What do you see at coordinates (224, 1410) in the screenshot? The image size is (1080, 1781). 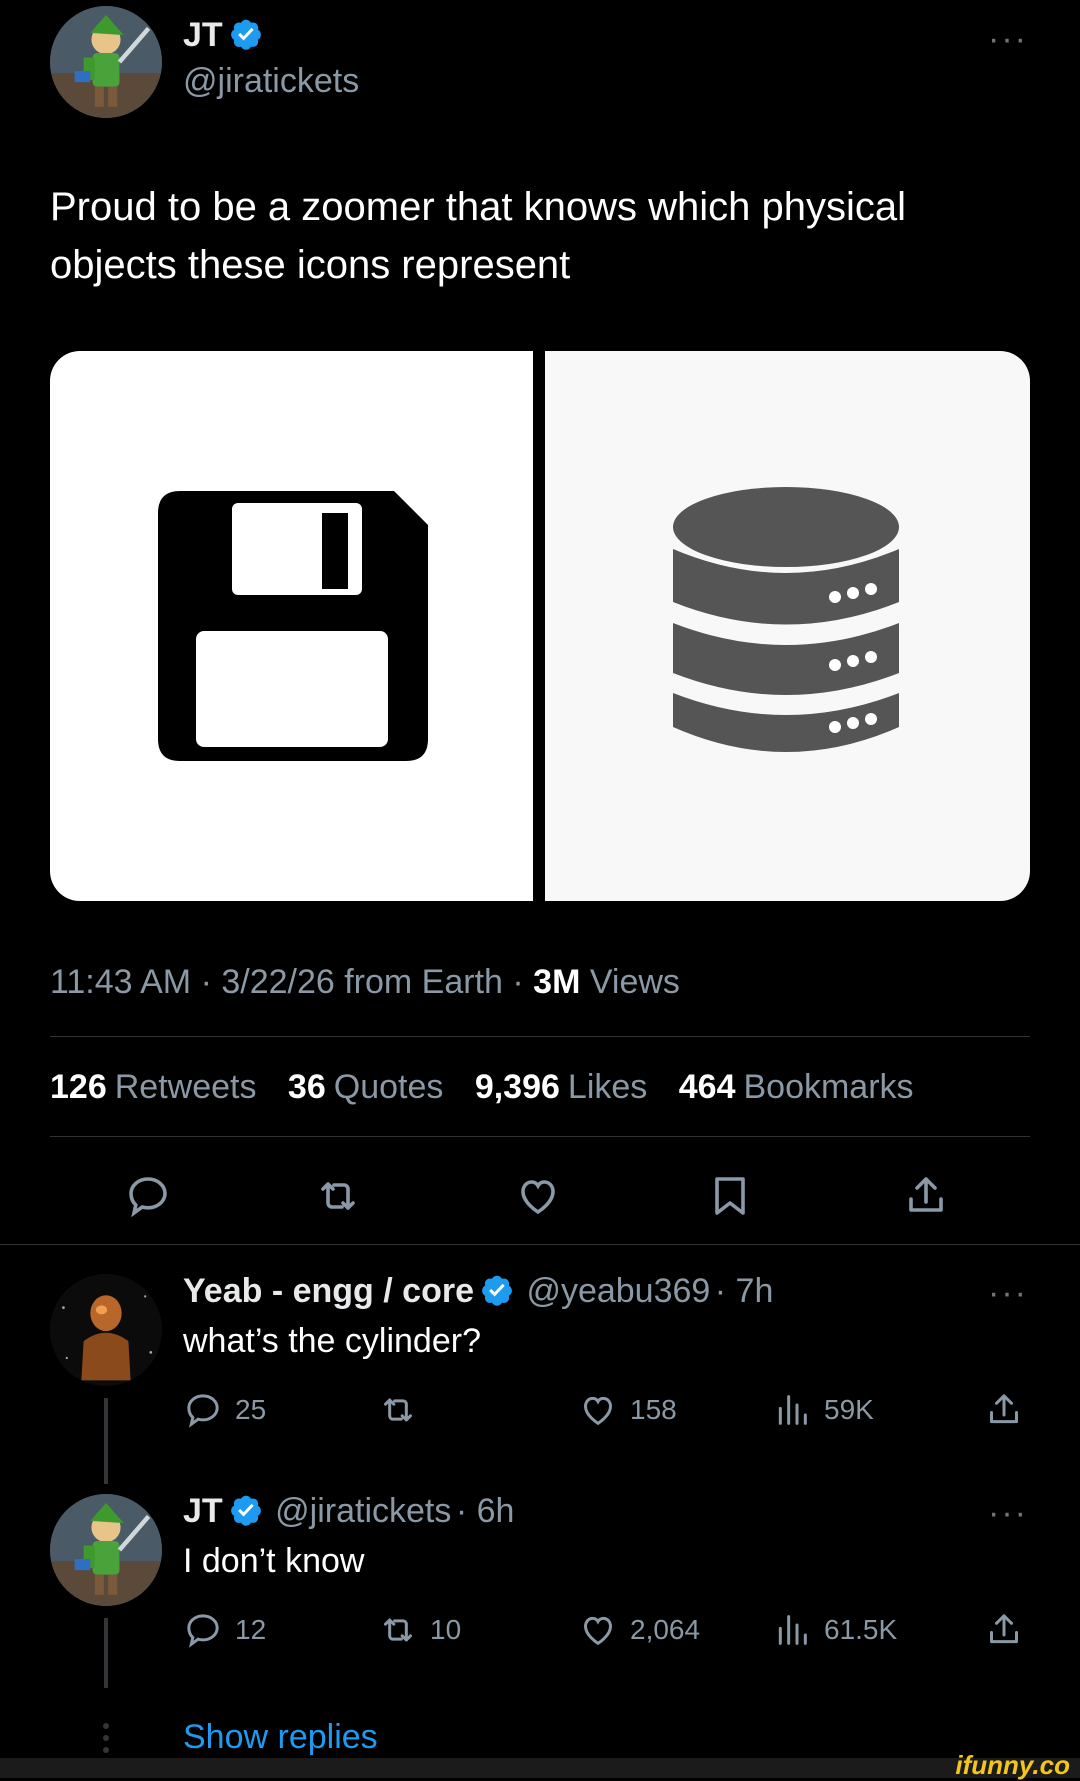 I see `reply-button: 25` at bounding box center [224, 1410].